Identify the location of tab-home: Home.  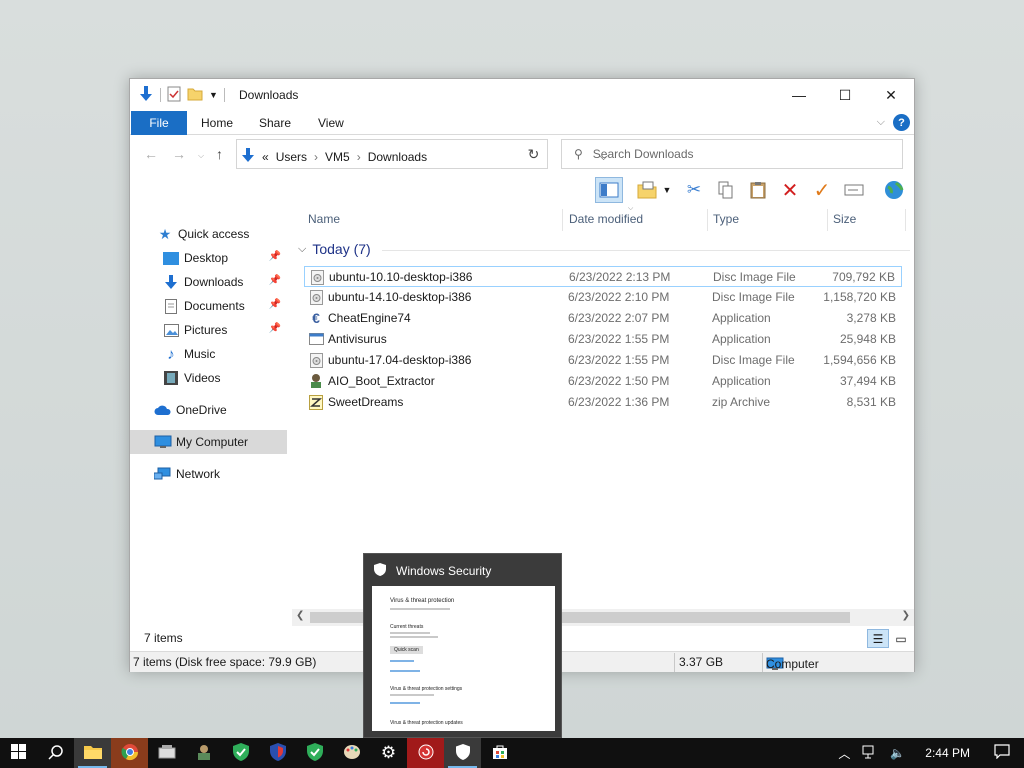
(217, 123).